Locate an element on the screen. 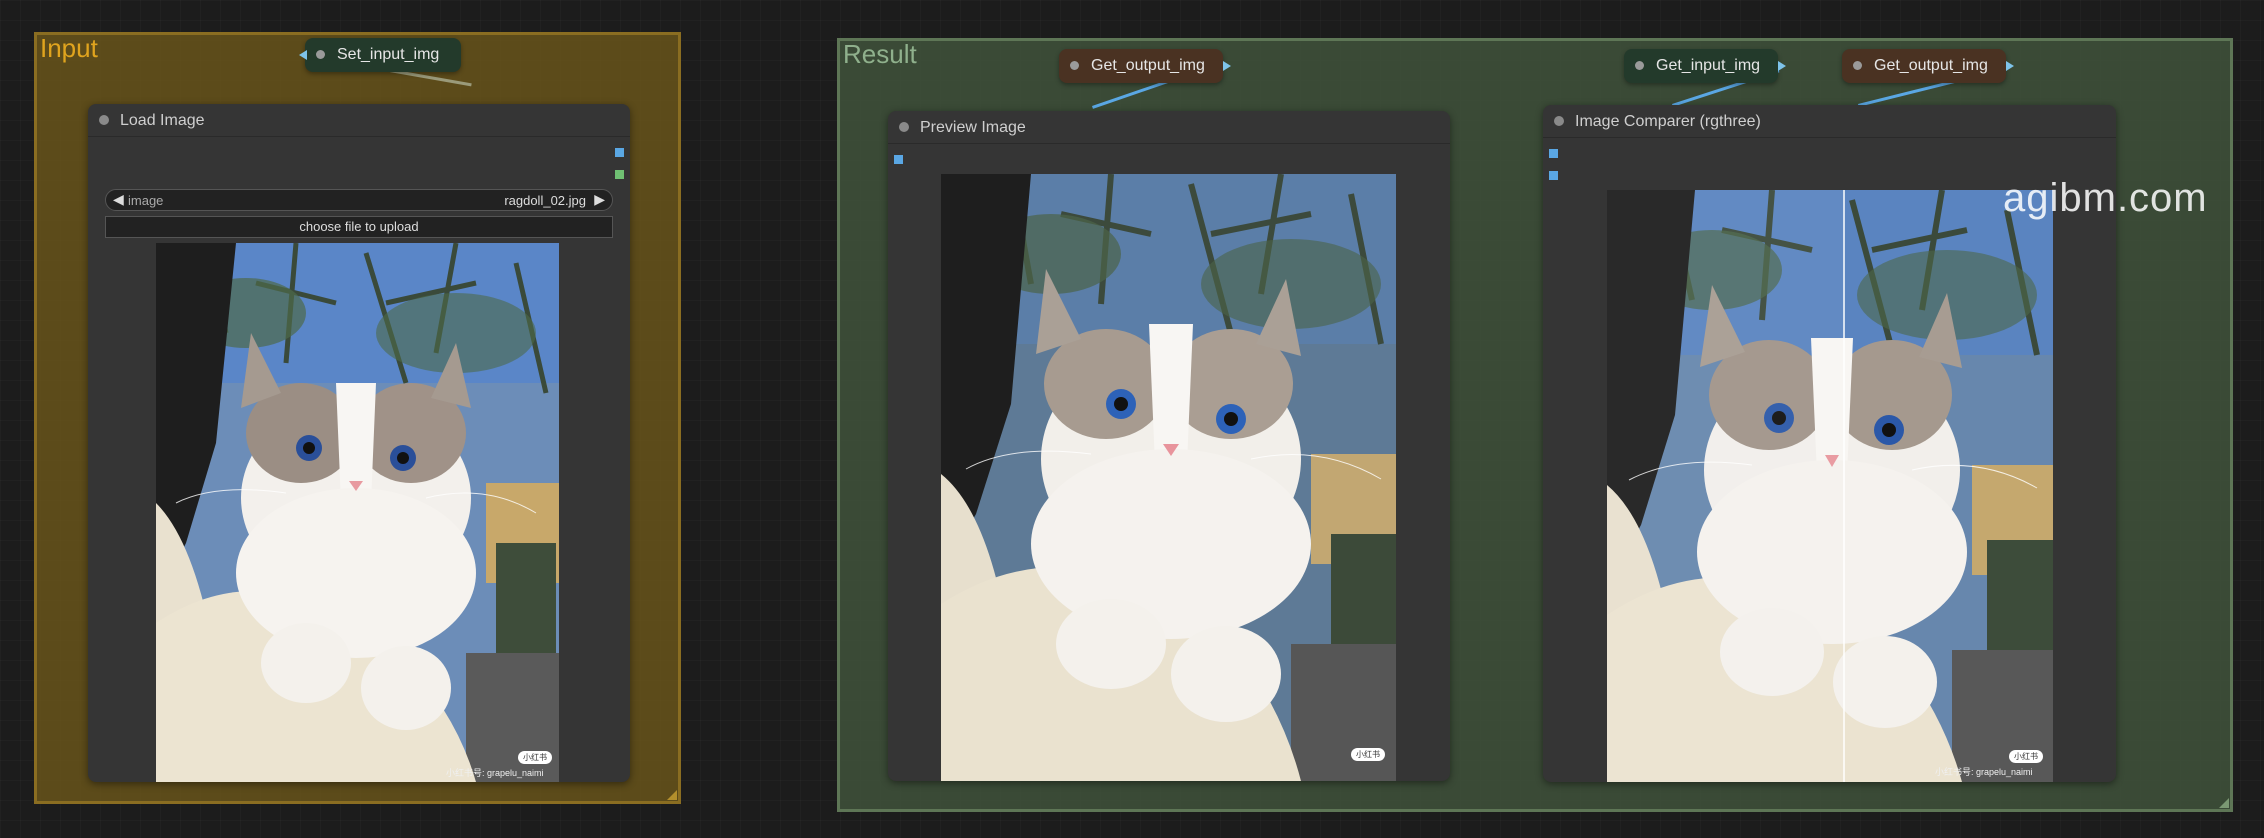 The height and width of the screenshot is (838, 2264). combo-value: ragdoll_02.jpg is located at coordinates (545, 200).